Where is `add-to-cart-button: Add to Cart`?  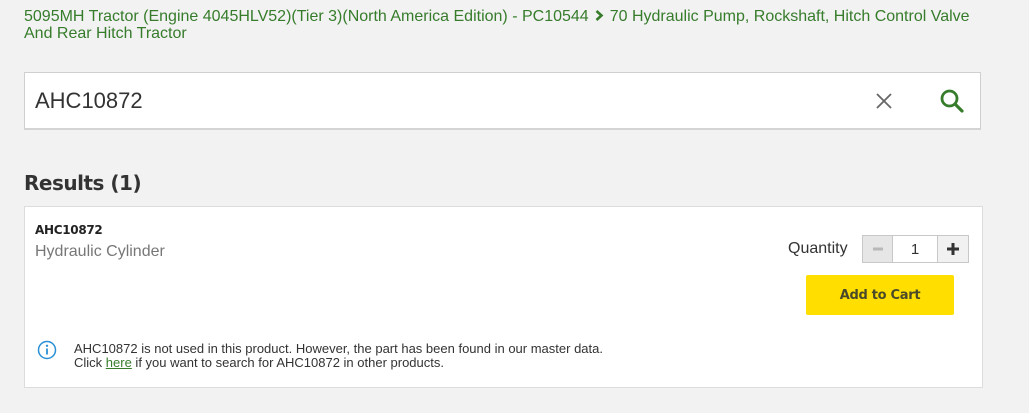
add-to-cart-button: Add to Cart is located at coordinates (880, 295).